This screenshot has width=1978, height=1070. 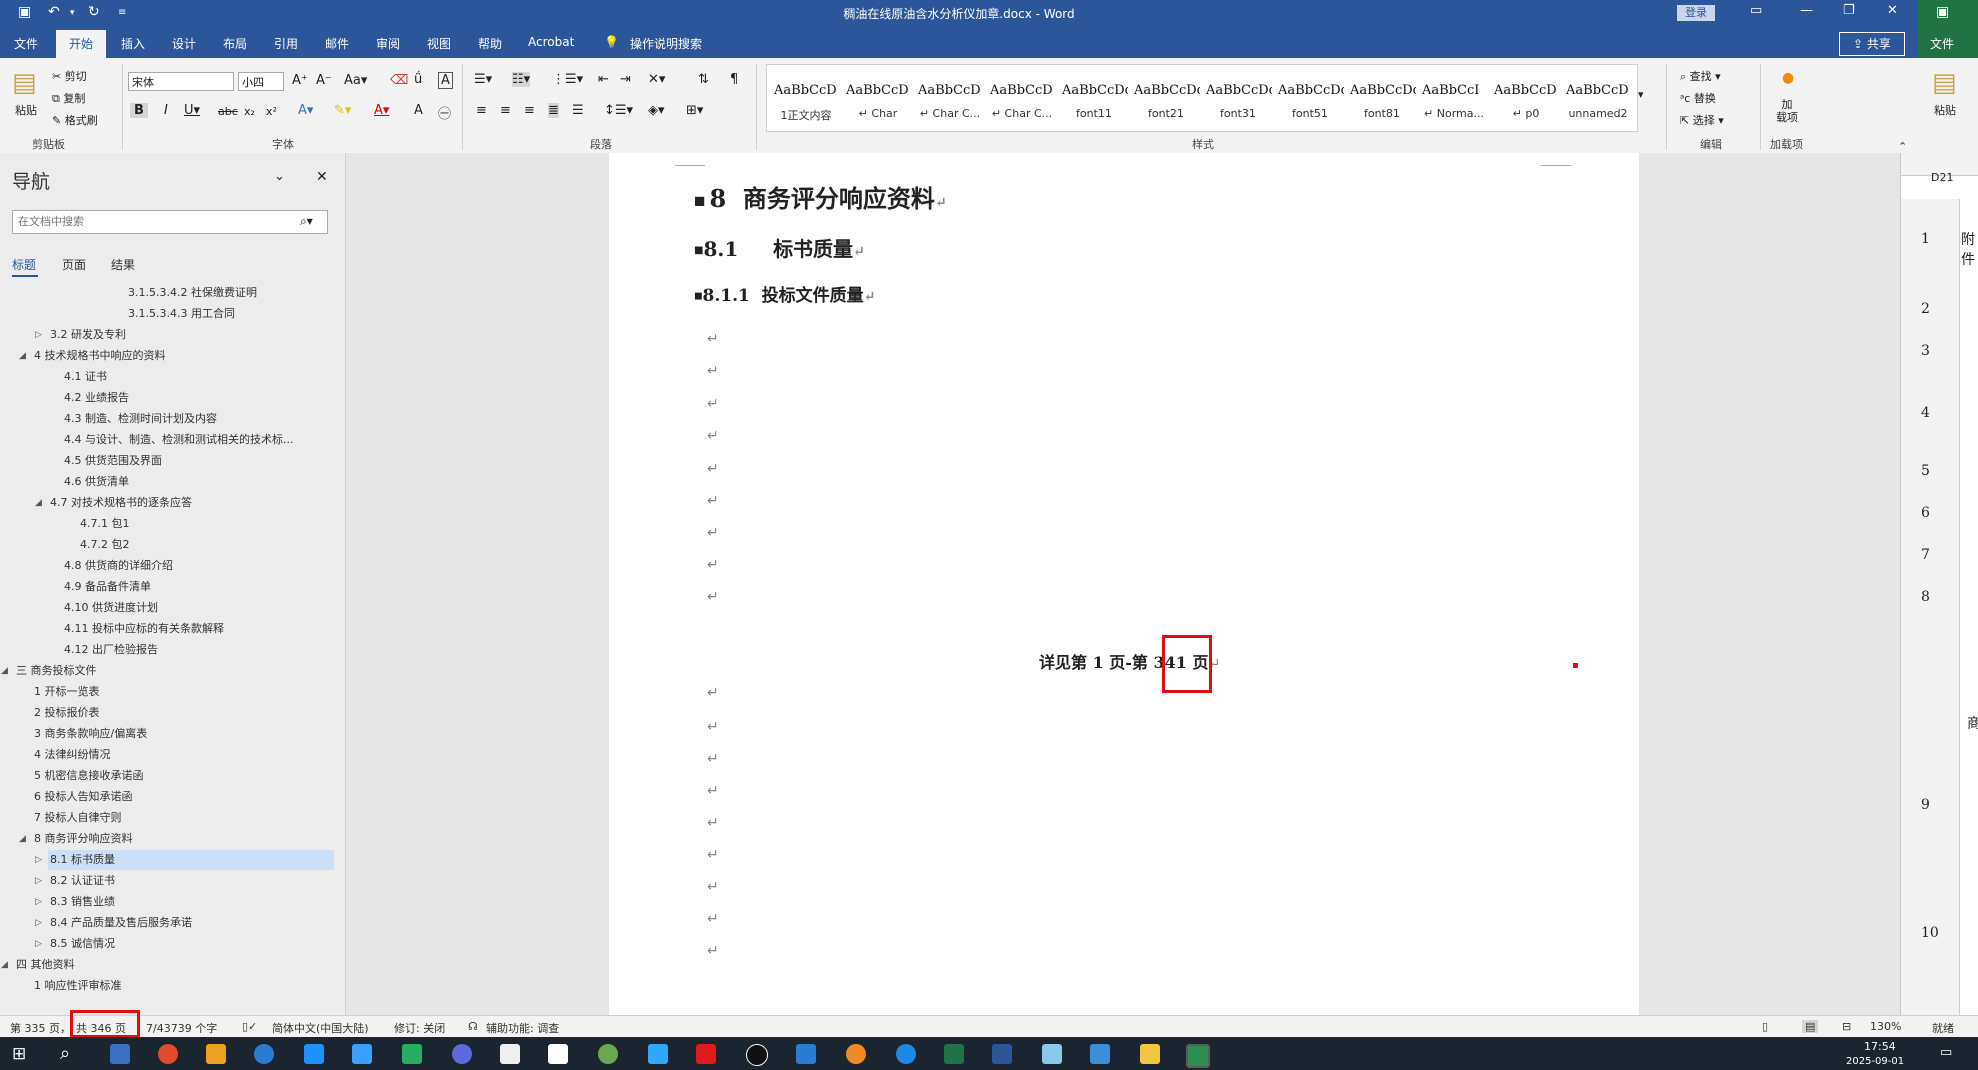 What do you see at coordinates (172, 671) in the screenshot?
I see `nav-heading-item: ◢ 三 商务投标文件` at bounding box center [172, 671].